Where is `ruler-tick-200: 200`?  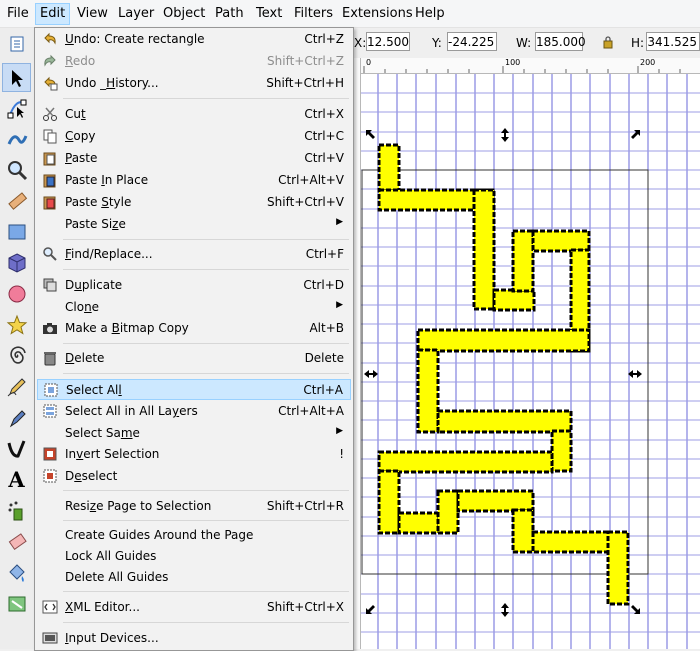 ruler-tick-200: 200 is located at coordinates (648, 62).